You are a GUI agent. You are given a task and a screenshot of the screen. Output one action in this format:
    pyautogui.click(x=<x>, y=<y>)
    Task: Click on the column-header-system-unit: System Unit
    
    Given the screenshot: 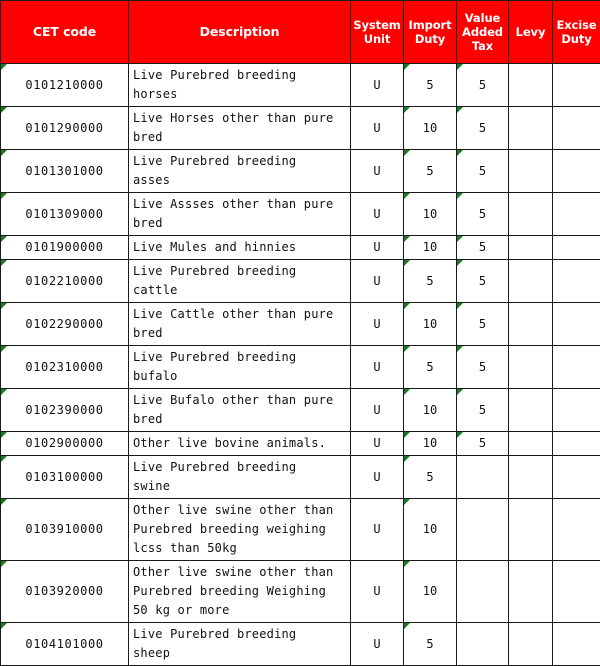 What is the action you would take?
    pyautogui.click(x=377, y=32)
    